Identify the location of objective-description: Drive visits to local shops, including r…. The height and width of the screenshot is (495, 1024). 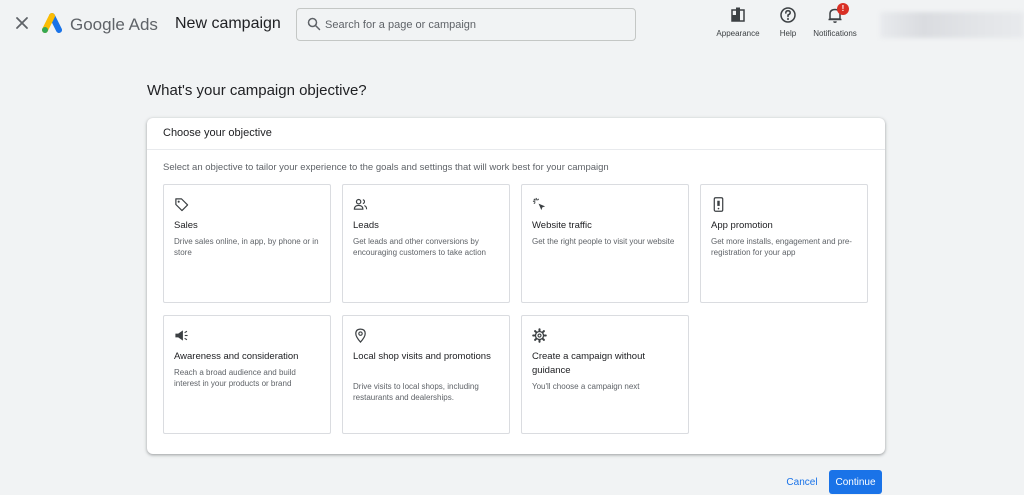
(416, 392).